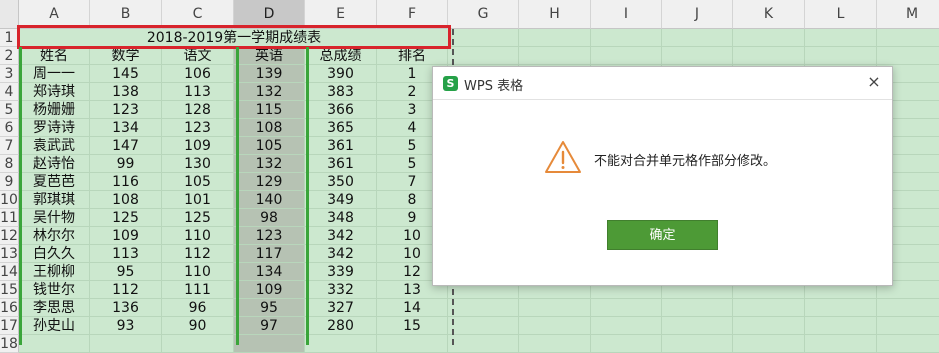  I want to click on row-header-17: 17, so click(9, 326).